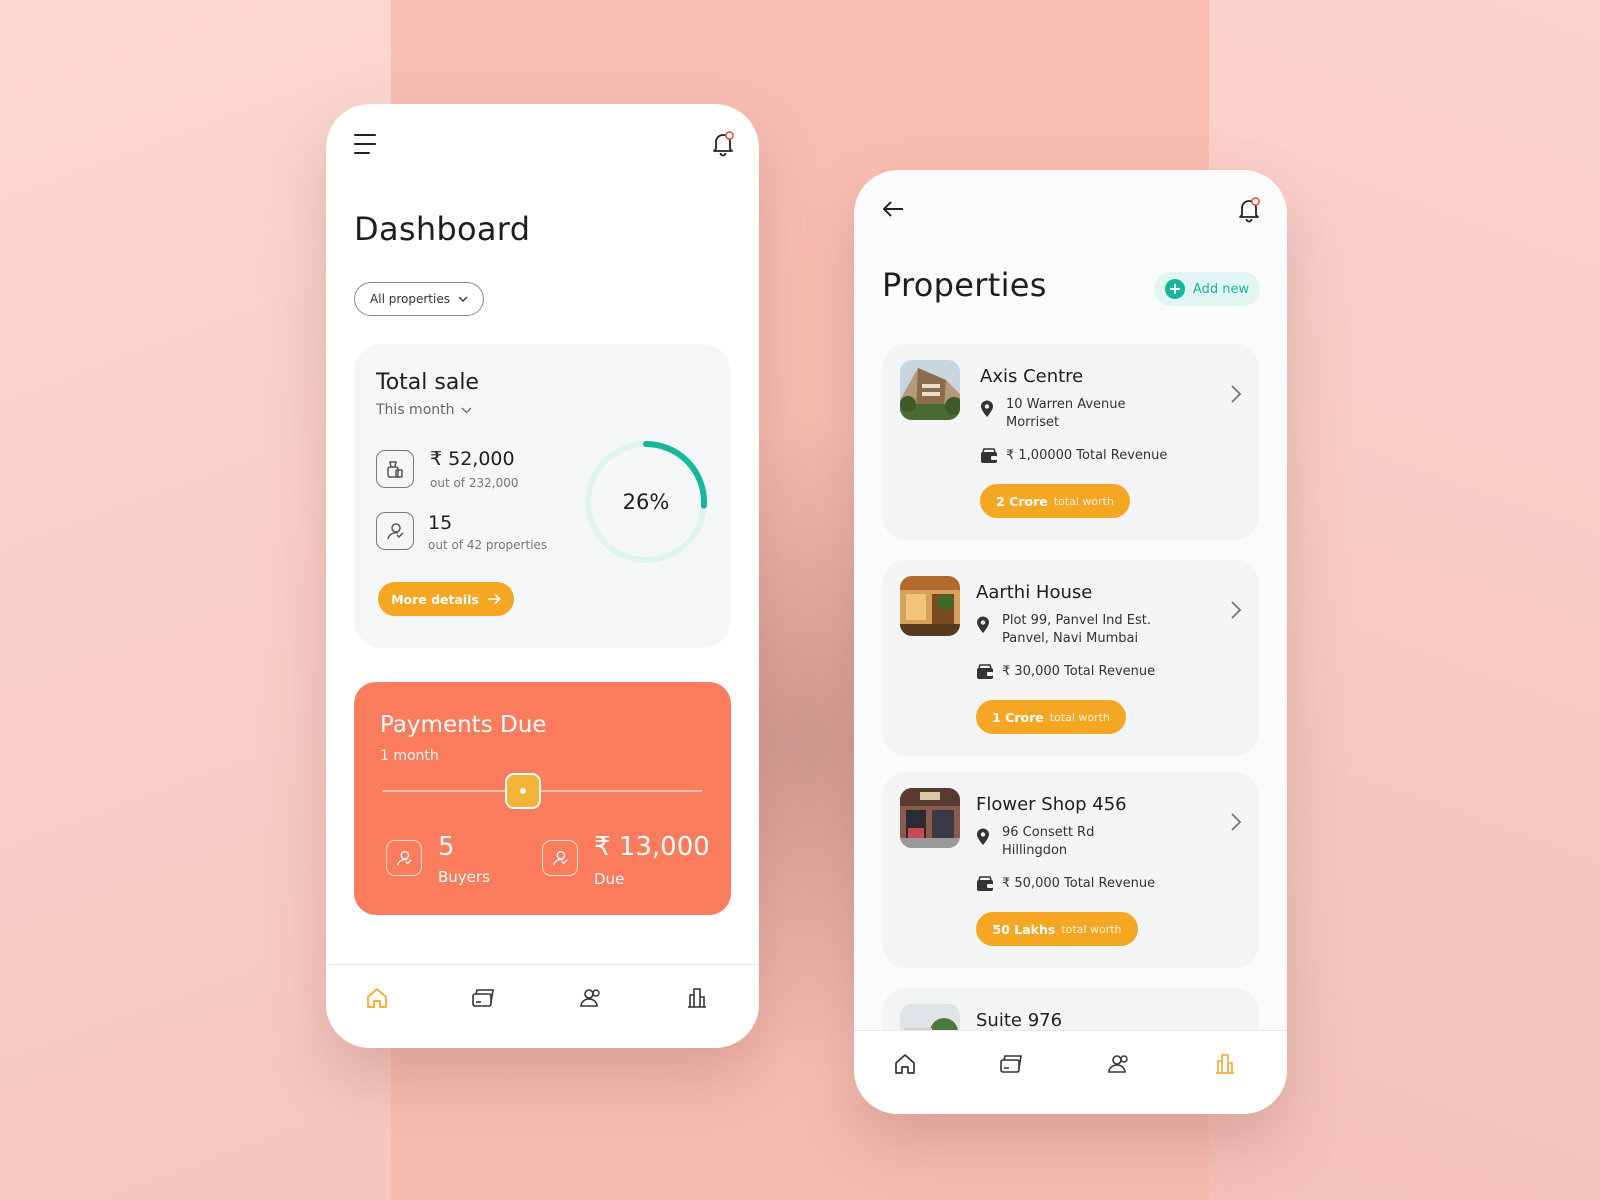  I want to click on period-slider-thumb, so click(522, 791).